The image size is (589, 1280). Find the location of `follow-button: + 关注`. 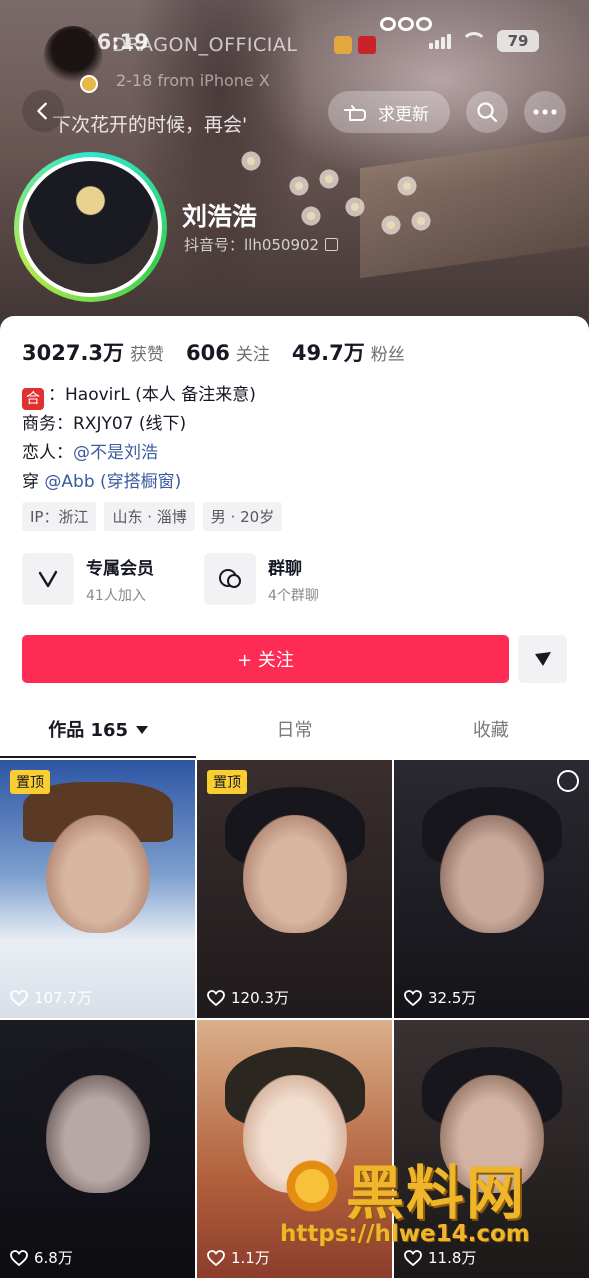

follow-button: + 关注 is located at coordinates (265, 659).